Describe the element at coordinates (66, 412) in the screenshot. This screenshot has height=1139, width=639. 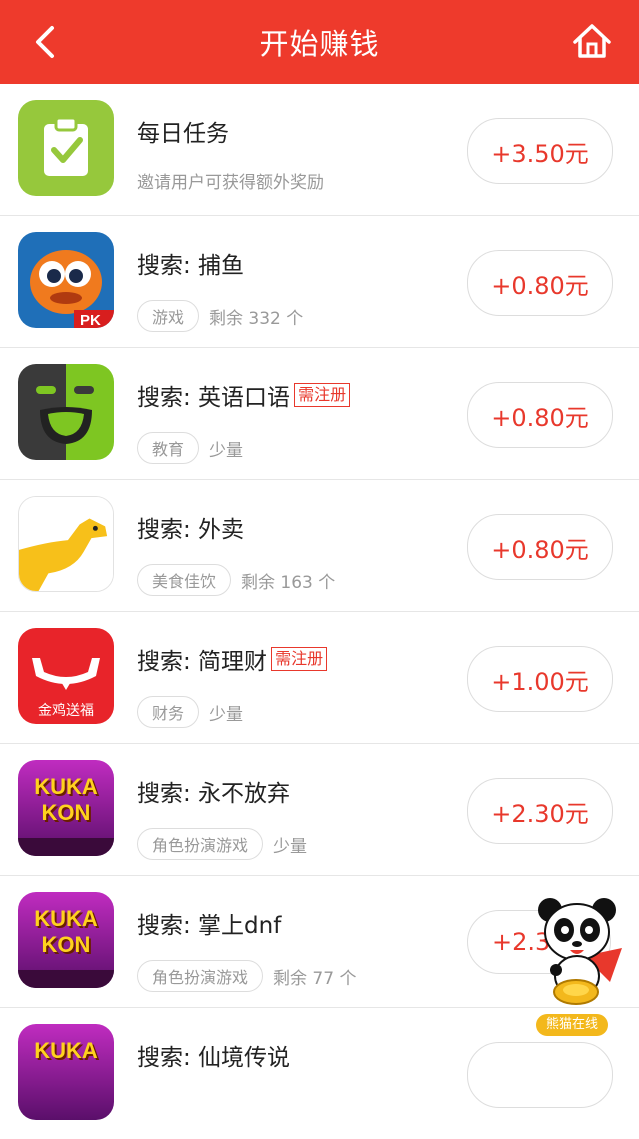
I see `speech-face-icon` at that location.